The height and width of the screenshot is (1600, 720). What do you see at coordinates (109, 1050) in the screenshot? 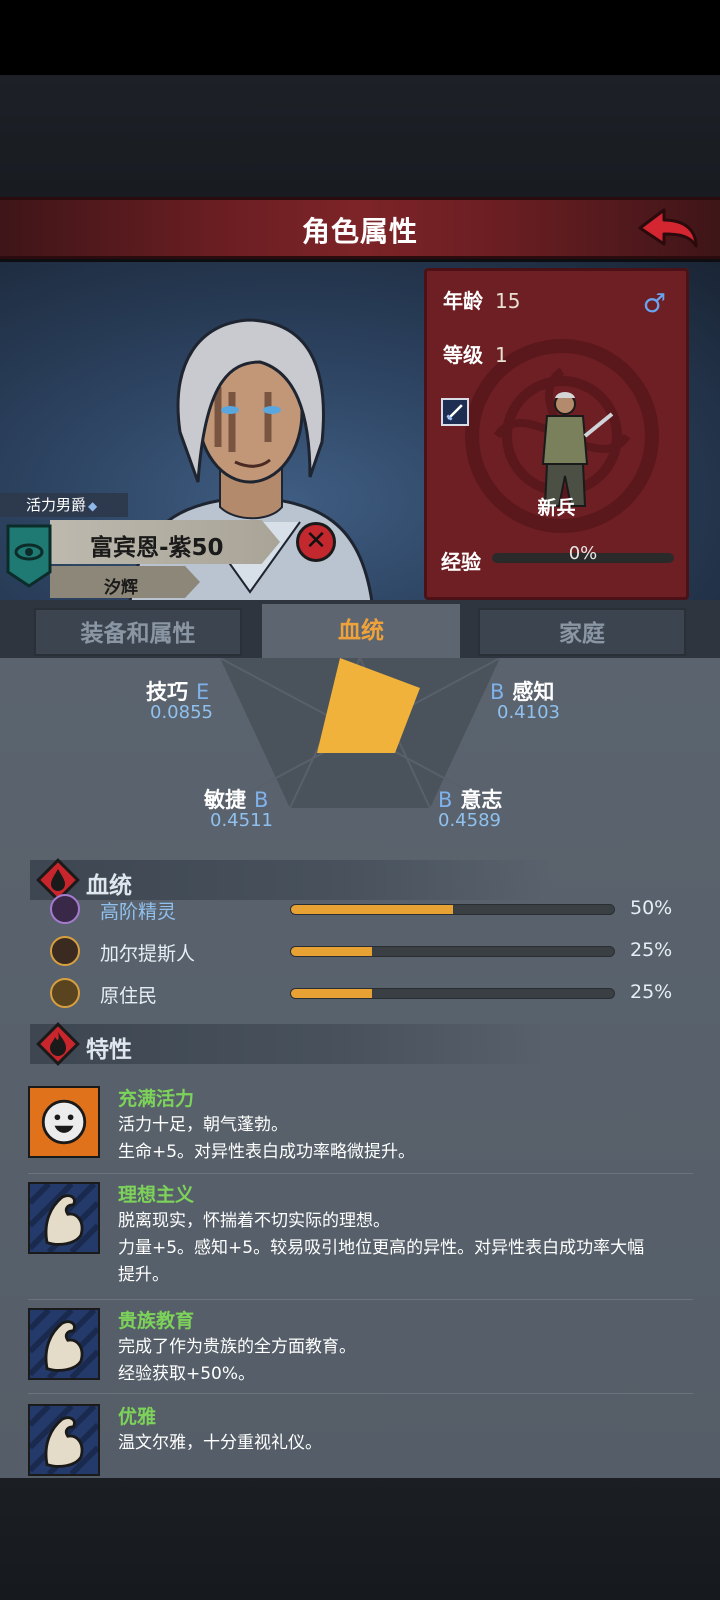
I see `traits-section-title: 特性` at bounding box center [109, 1050].